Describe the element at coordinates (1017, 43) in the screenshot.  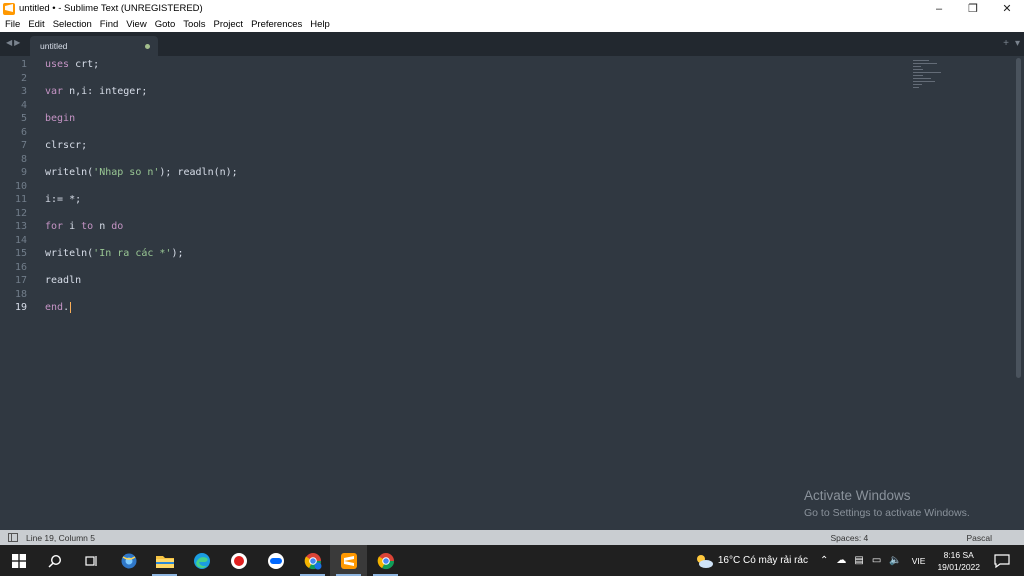
I see `tab-list-icon: ▾` at that location.